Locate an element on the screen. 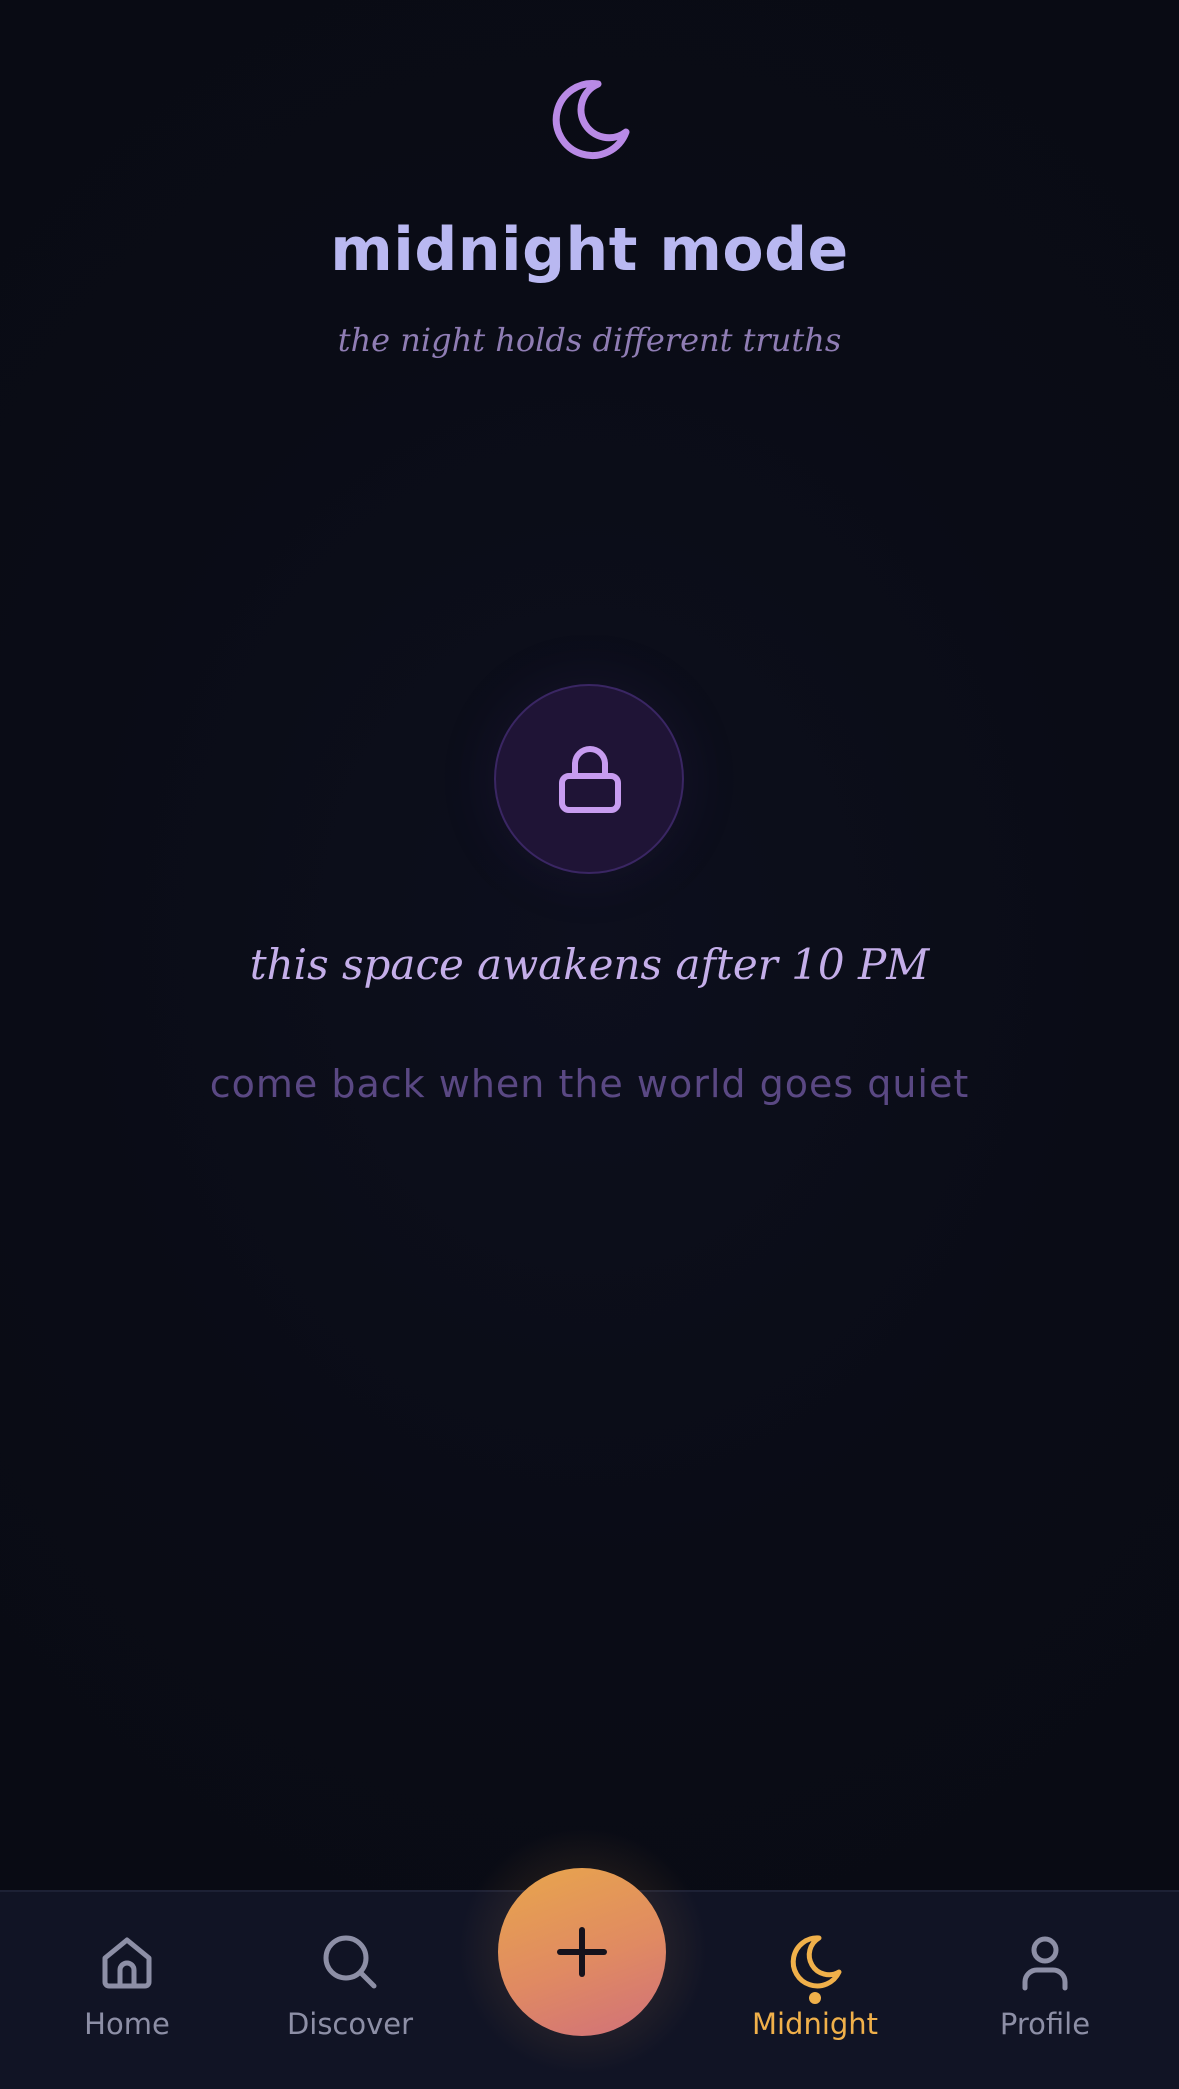  plus-icon is located at coordinates (582, 1952).